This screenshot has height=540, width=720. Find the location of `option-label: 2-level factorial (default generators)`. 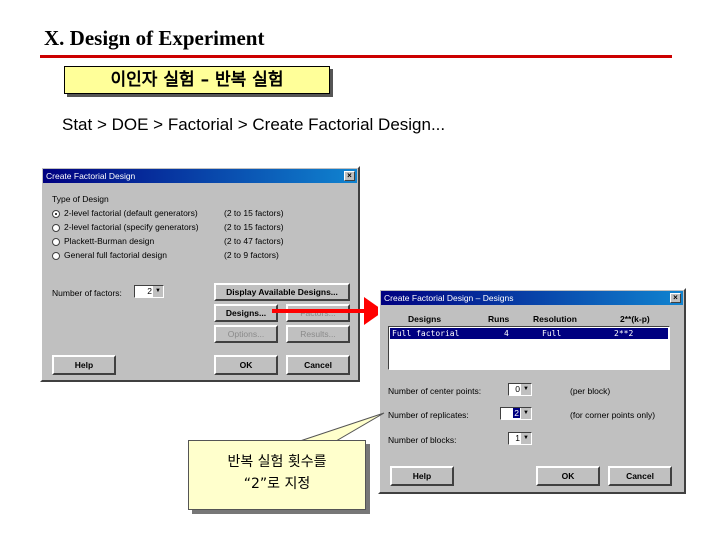

option-label: 2-level factorial (default generators) is located at coordinates (131, 213).